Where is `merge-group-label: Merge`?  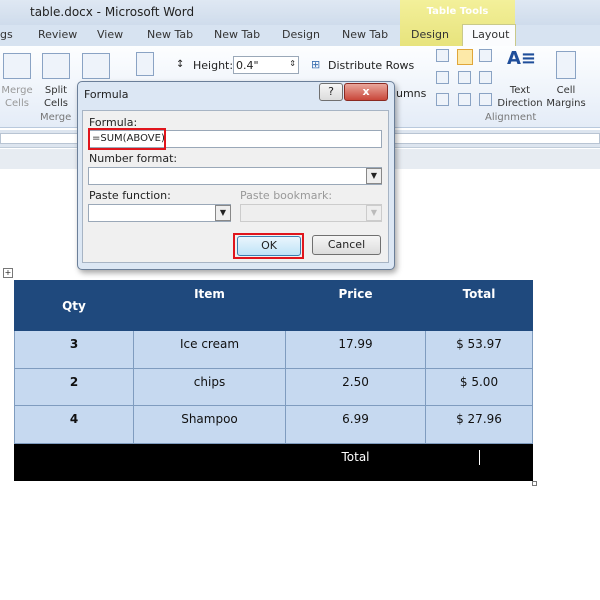
merge-group-label: Merge is located at coordinates (56, 117).